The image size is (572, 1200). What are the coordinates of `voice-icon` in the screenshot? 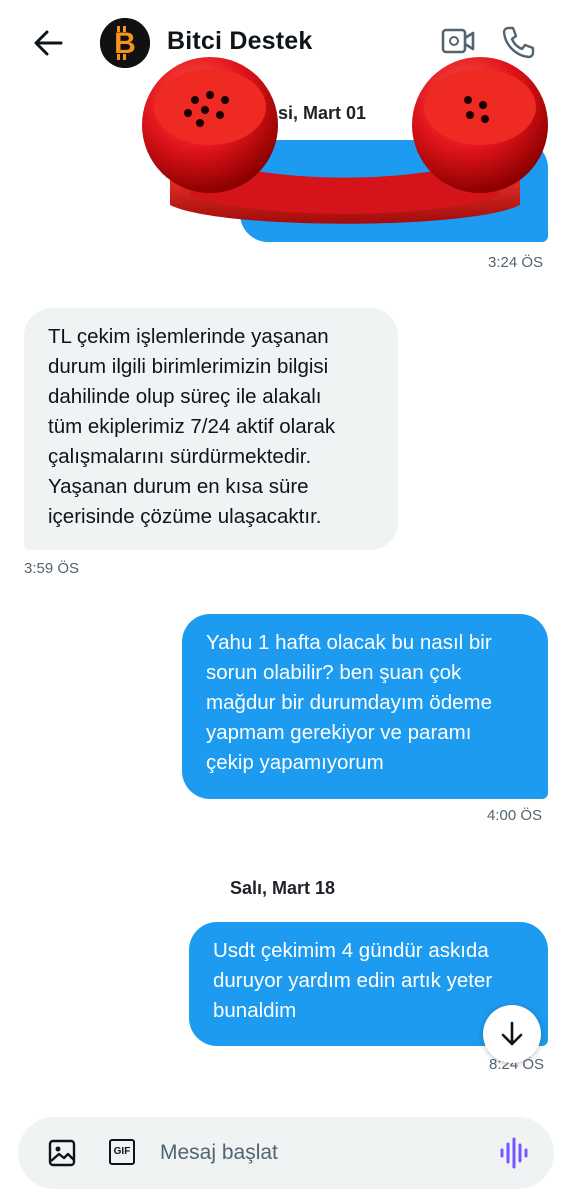 It's located at (514, 1153).